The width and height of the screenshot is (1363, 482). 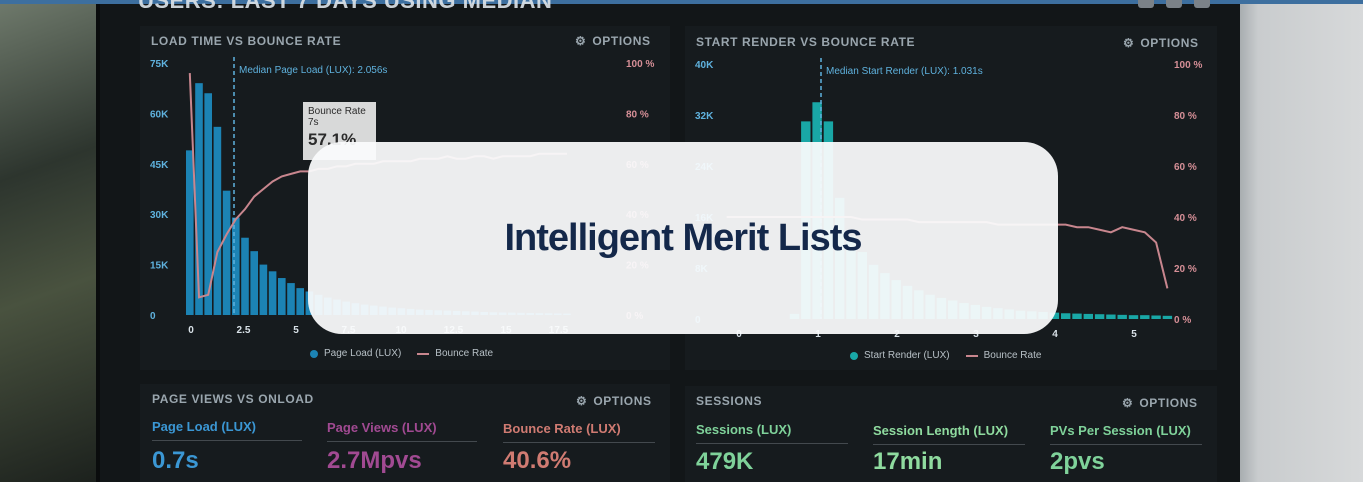 What do you see at coordinates (244, 330) in the screenshot?
I see `x-tick-label: 2.5` at bounding box center [244, 330].